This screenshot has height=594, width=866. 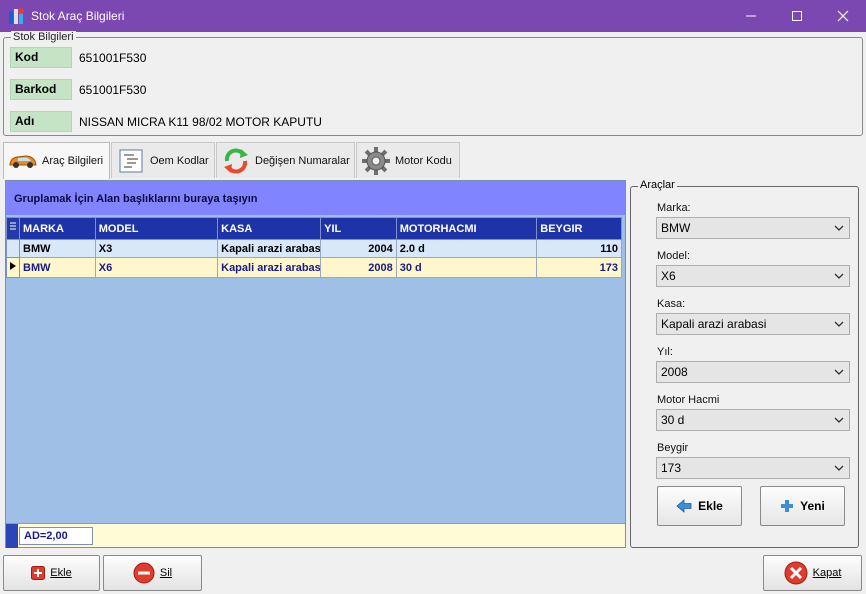 What do you see at coordinates (358, 248) in the screenshot?
I see `cell-yil: 2004` at bounding box center [358, 248].